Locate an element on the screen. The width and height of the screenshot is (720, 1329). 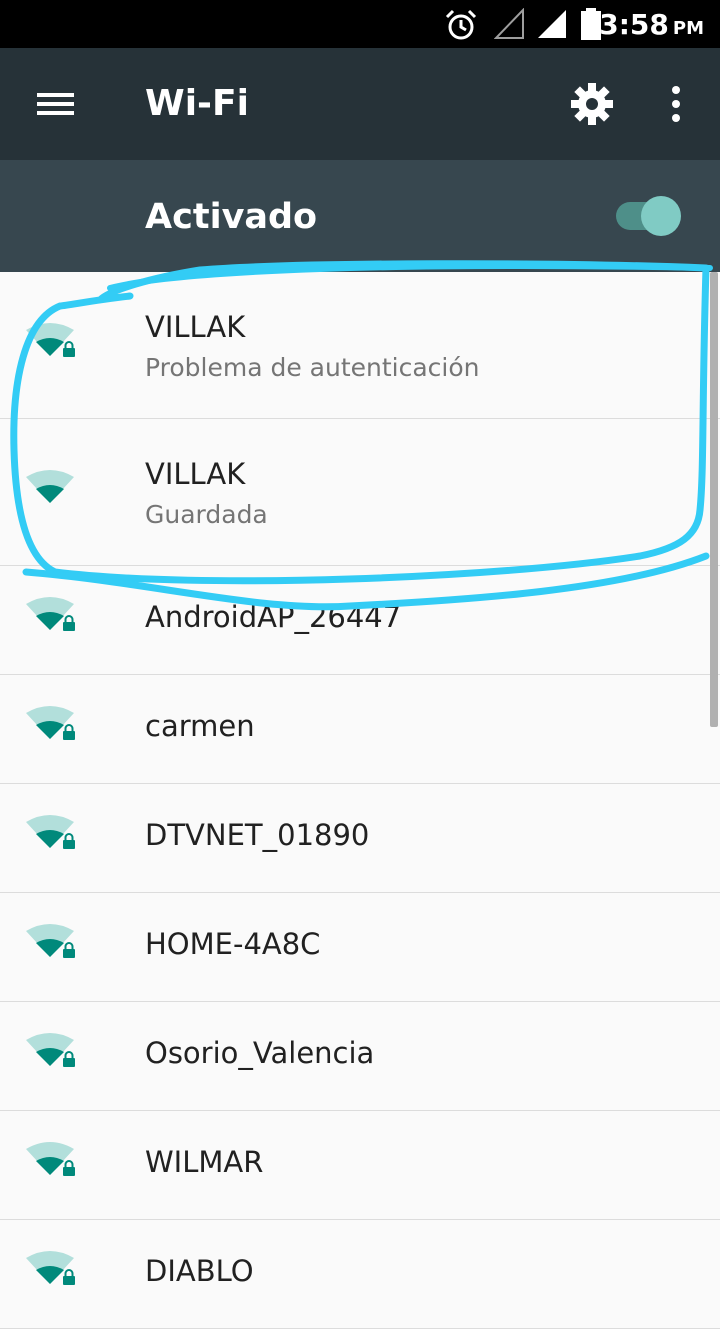
more-vert-icon is located at coordinates (676, 104).